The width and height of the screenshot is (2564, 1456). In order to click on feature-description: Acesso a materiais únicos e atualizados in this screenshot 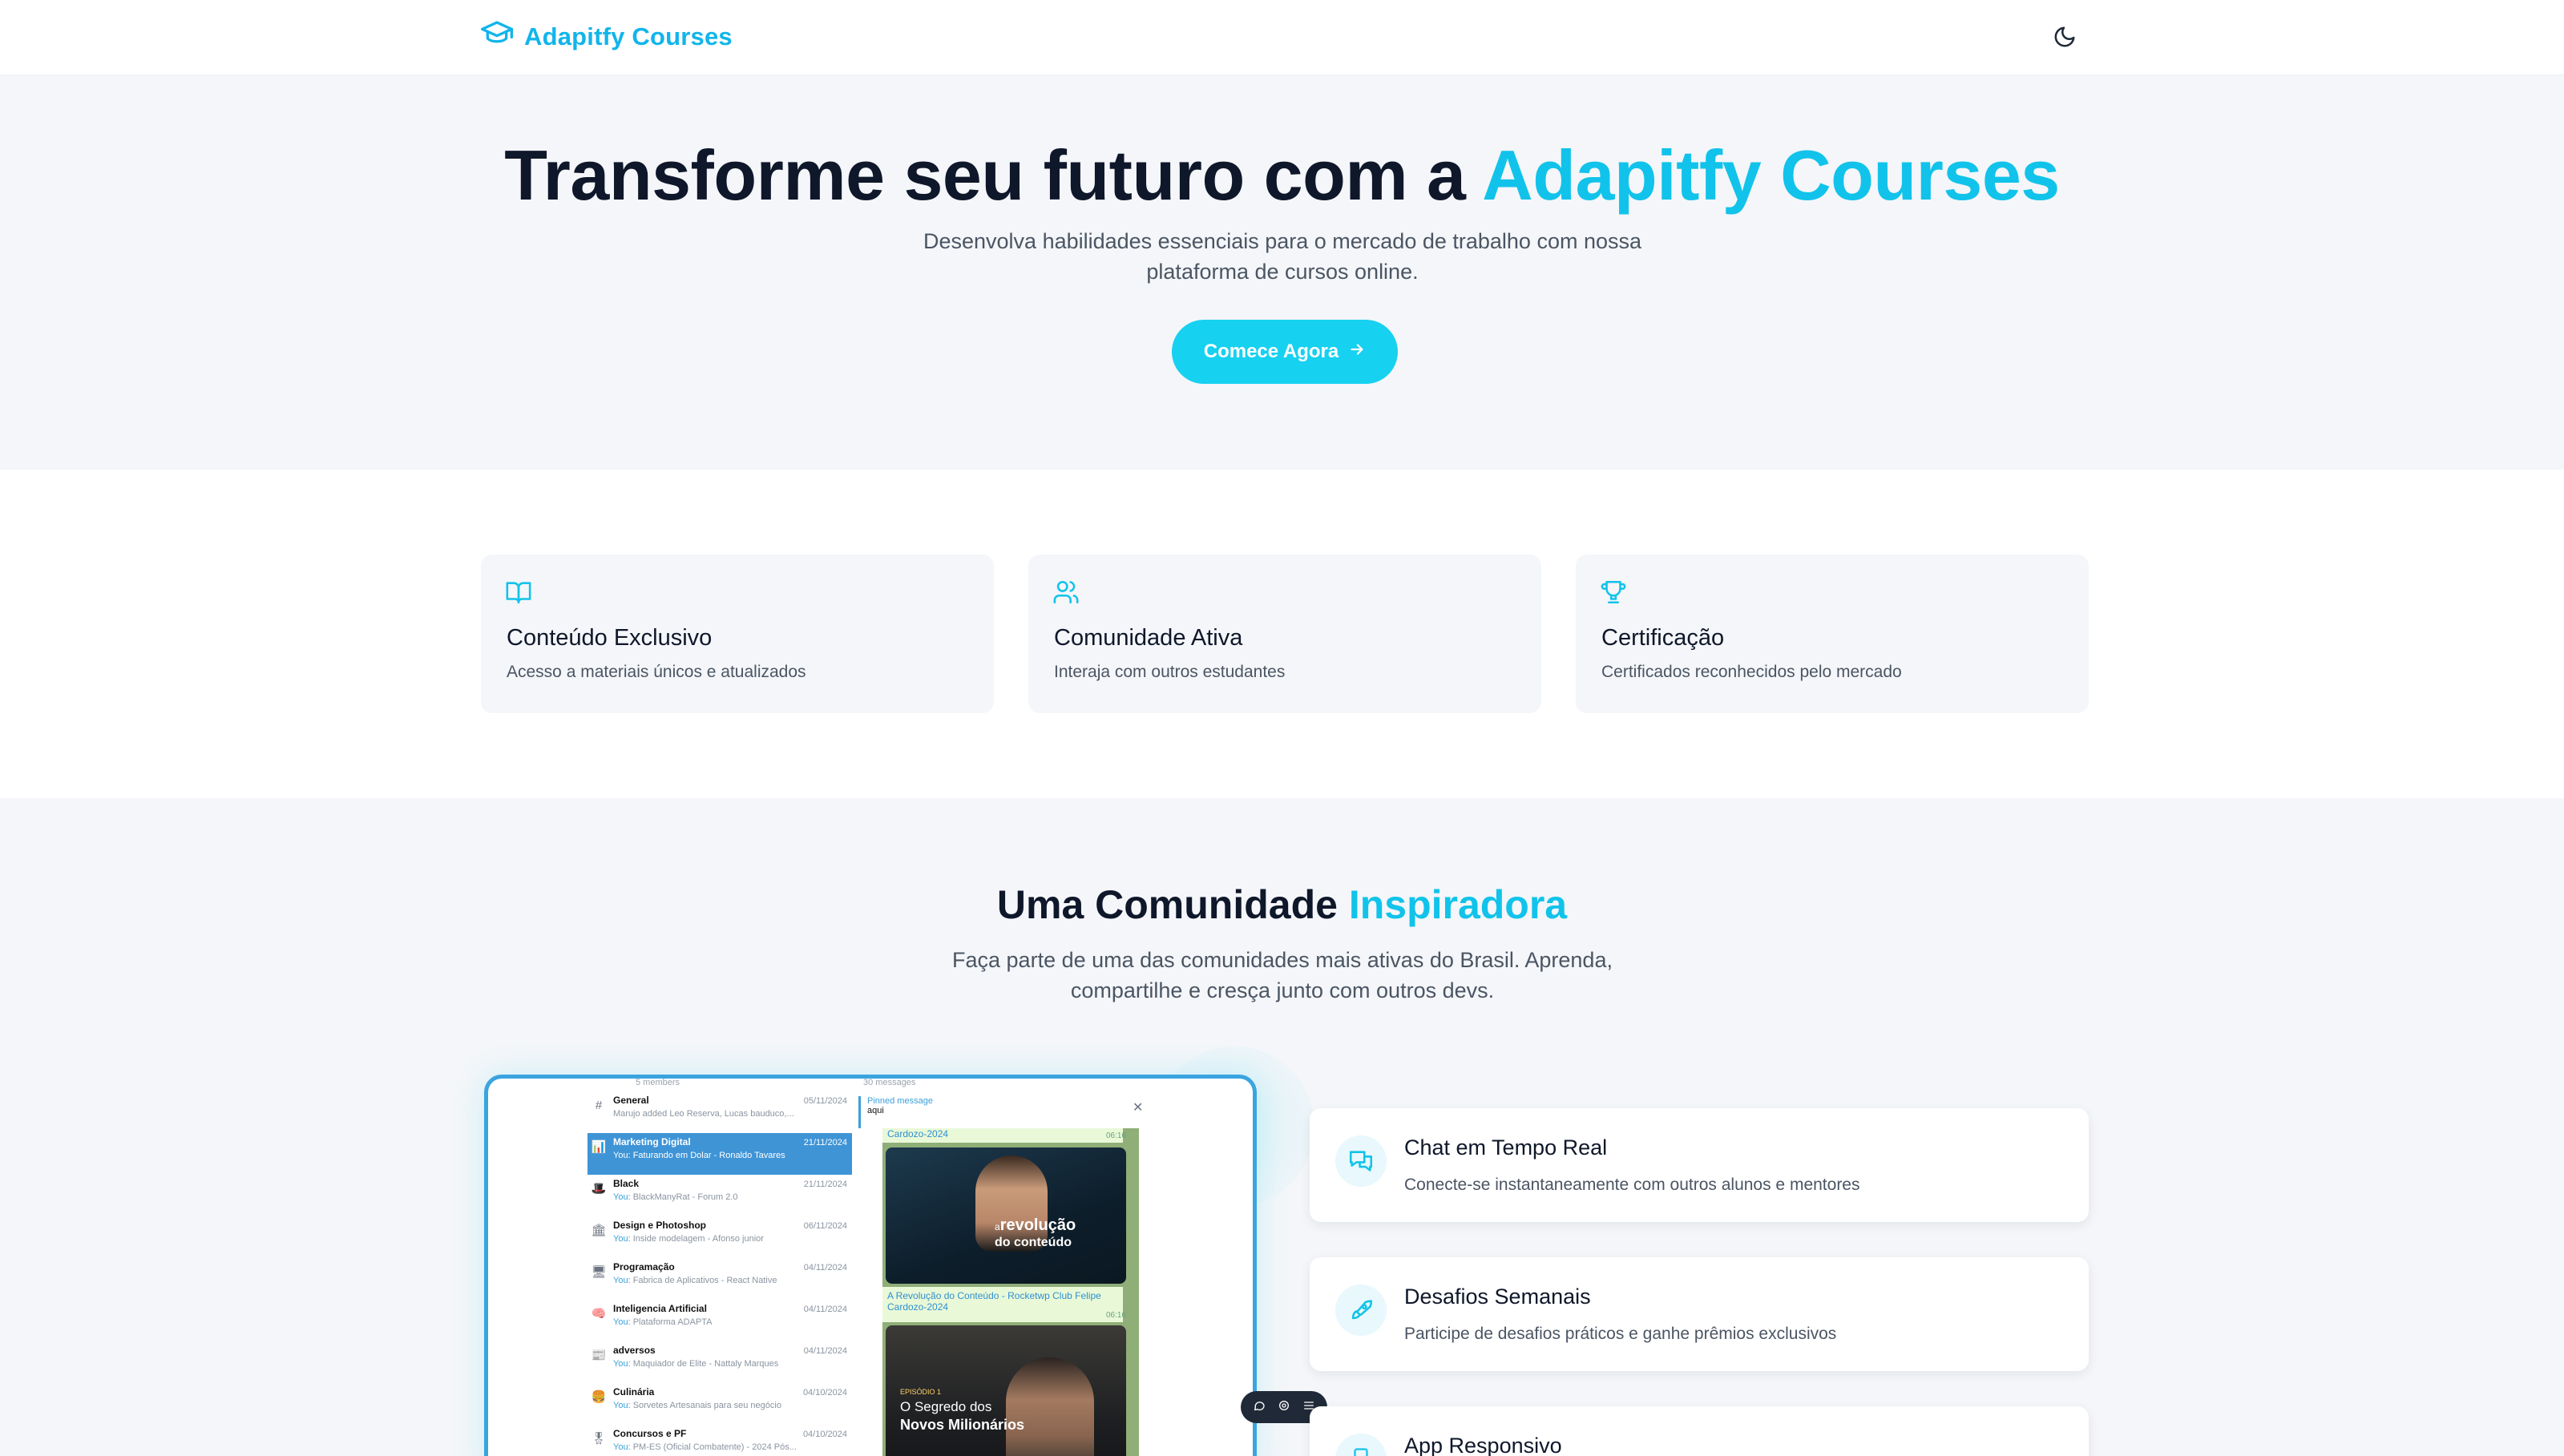, I will do `click(656, 672)`.